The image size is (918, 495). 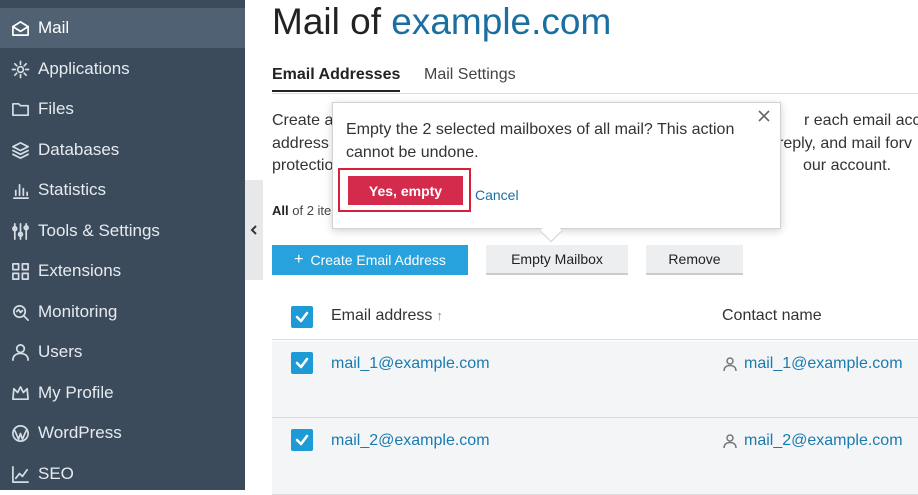 I want to click on popover-arrow, so click(x=551, y=231).